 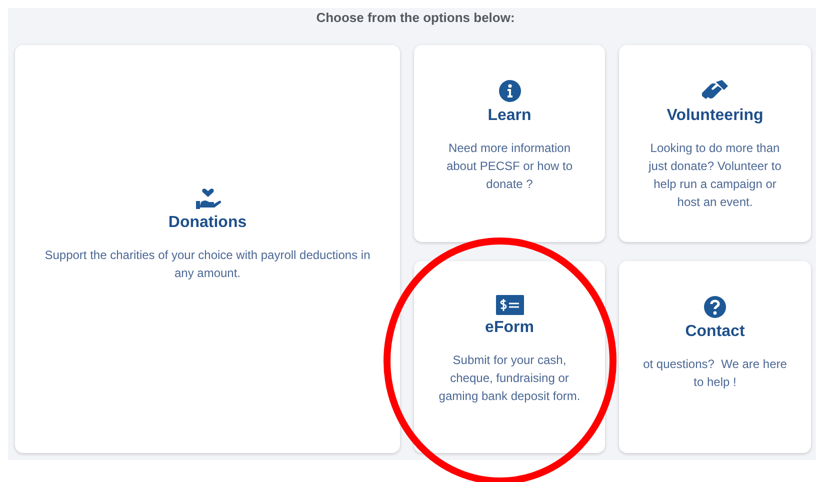 I want to click on help-icon, so click(x=715, y=307).